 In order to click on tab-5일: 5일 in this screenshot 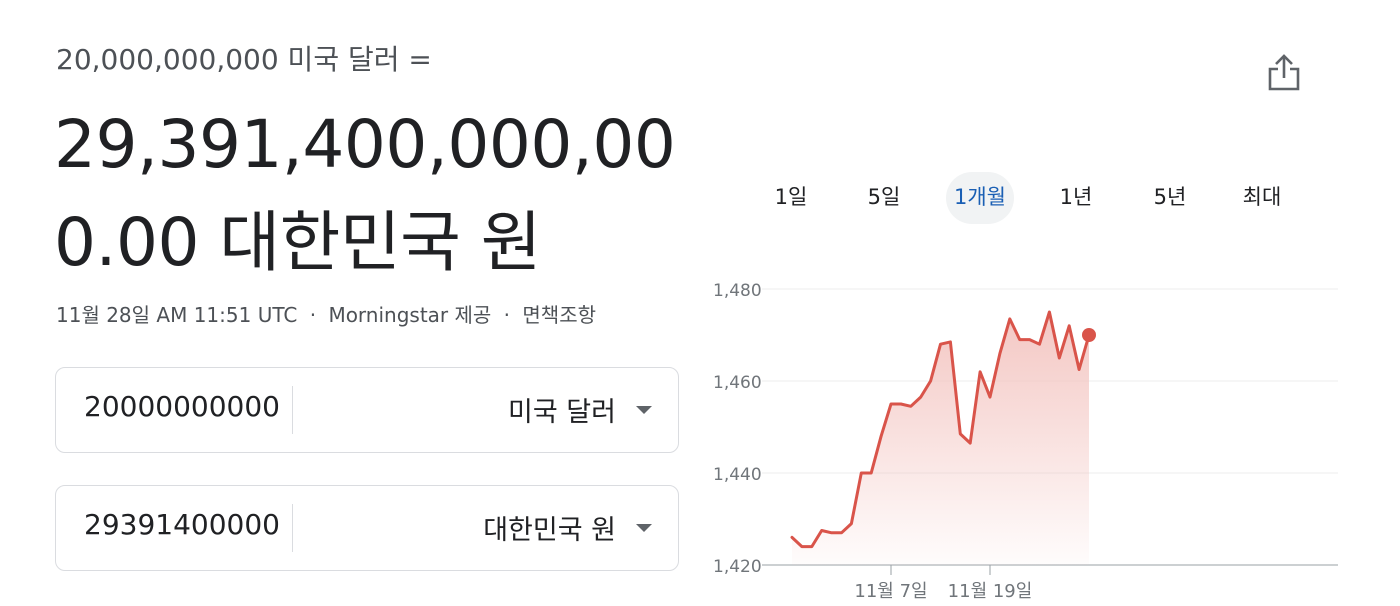, I will do `click(884, 198)`.